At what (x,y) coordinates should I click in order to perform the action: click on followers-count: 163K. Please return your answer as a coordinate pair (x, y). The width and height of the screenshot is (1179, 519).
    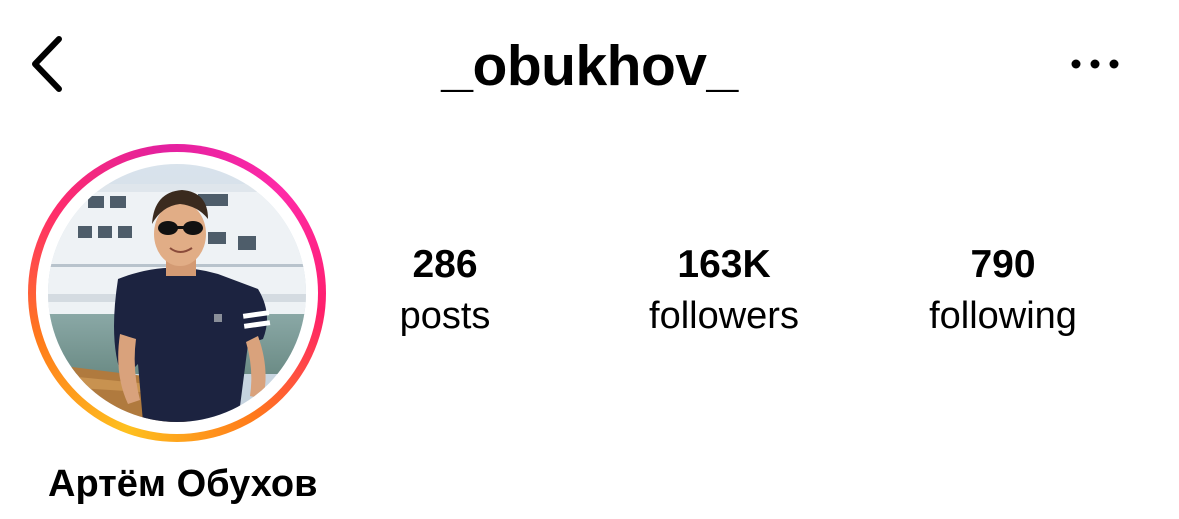
    Looking at the image, I should click on (724, 264).